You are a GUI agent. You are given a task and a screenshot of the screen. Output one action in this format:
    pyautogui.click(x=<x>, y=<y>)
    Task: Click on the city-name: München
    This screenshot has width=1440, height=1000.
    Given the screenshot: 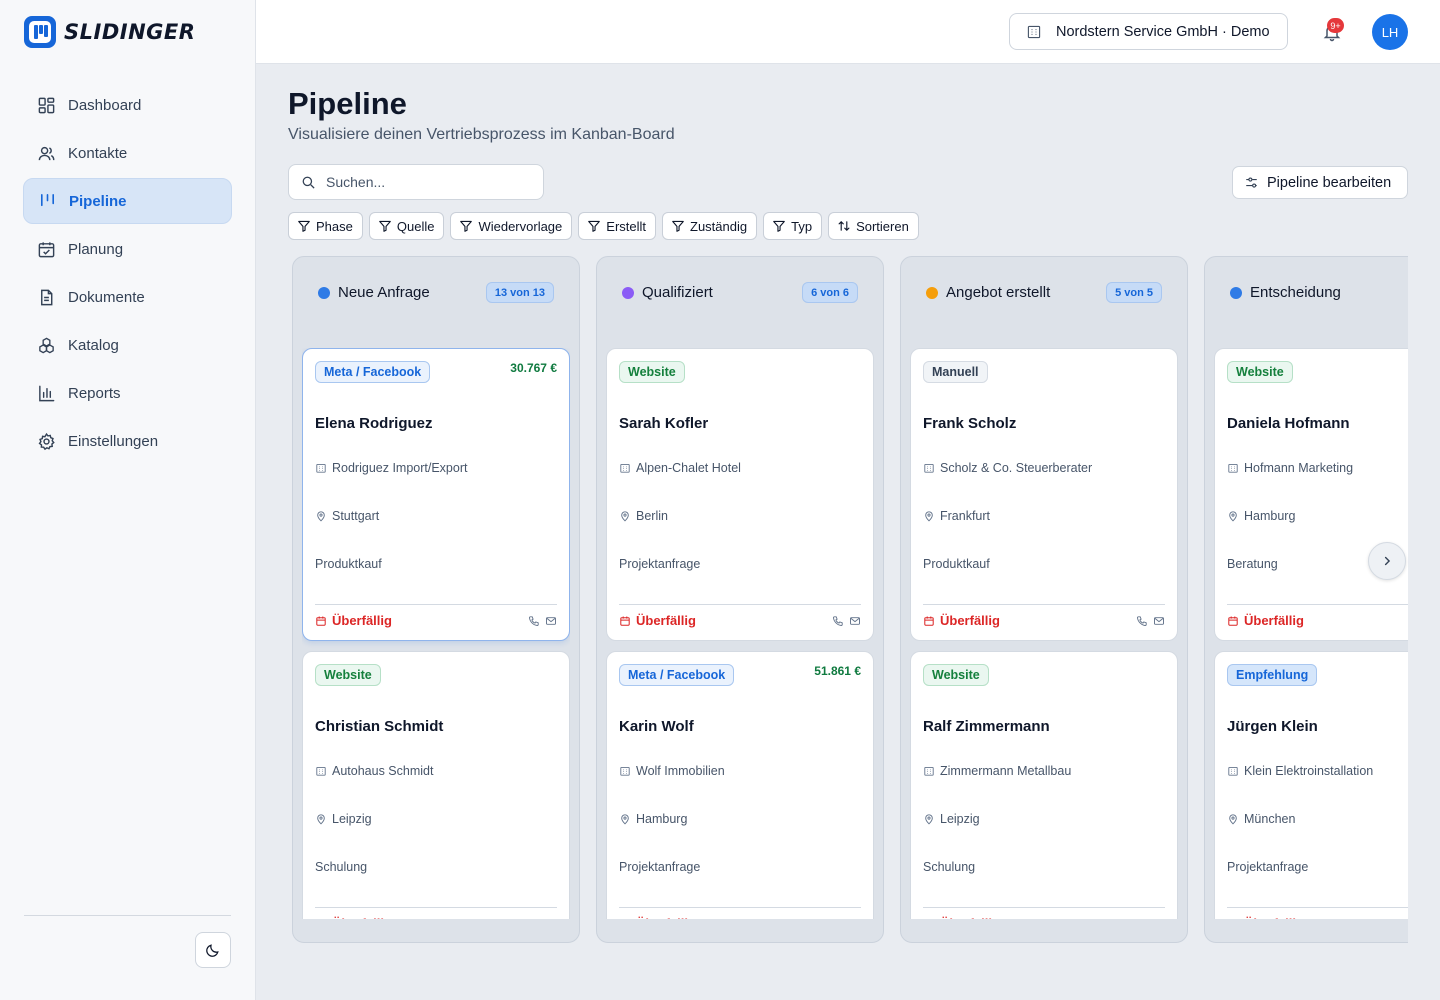 What is the action you would take?
    pyautogui.click(x=1270, y=819)
    